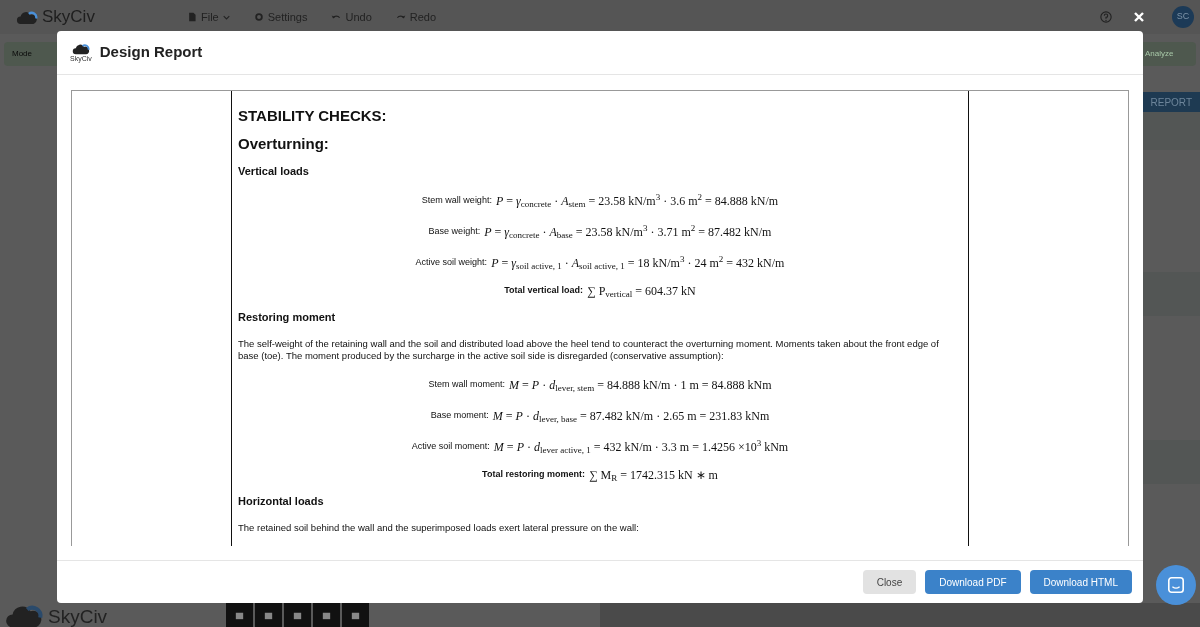 This screenshot has height=627, width=1200. I want to click on close-button: Close, so click(889, 582).